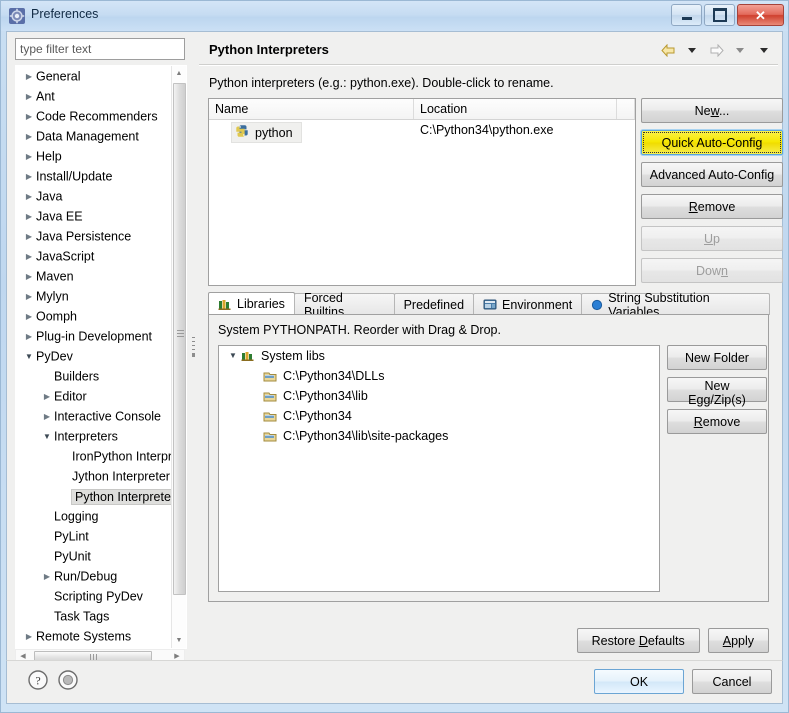  Describe the element at coordinates (686, 15) in the screenshot. I see `minimize-button` at that location.